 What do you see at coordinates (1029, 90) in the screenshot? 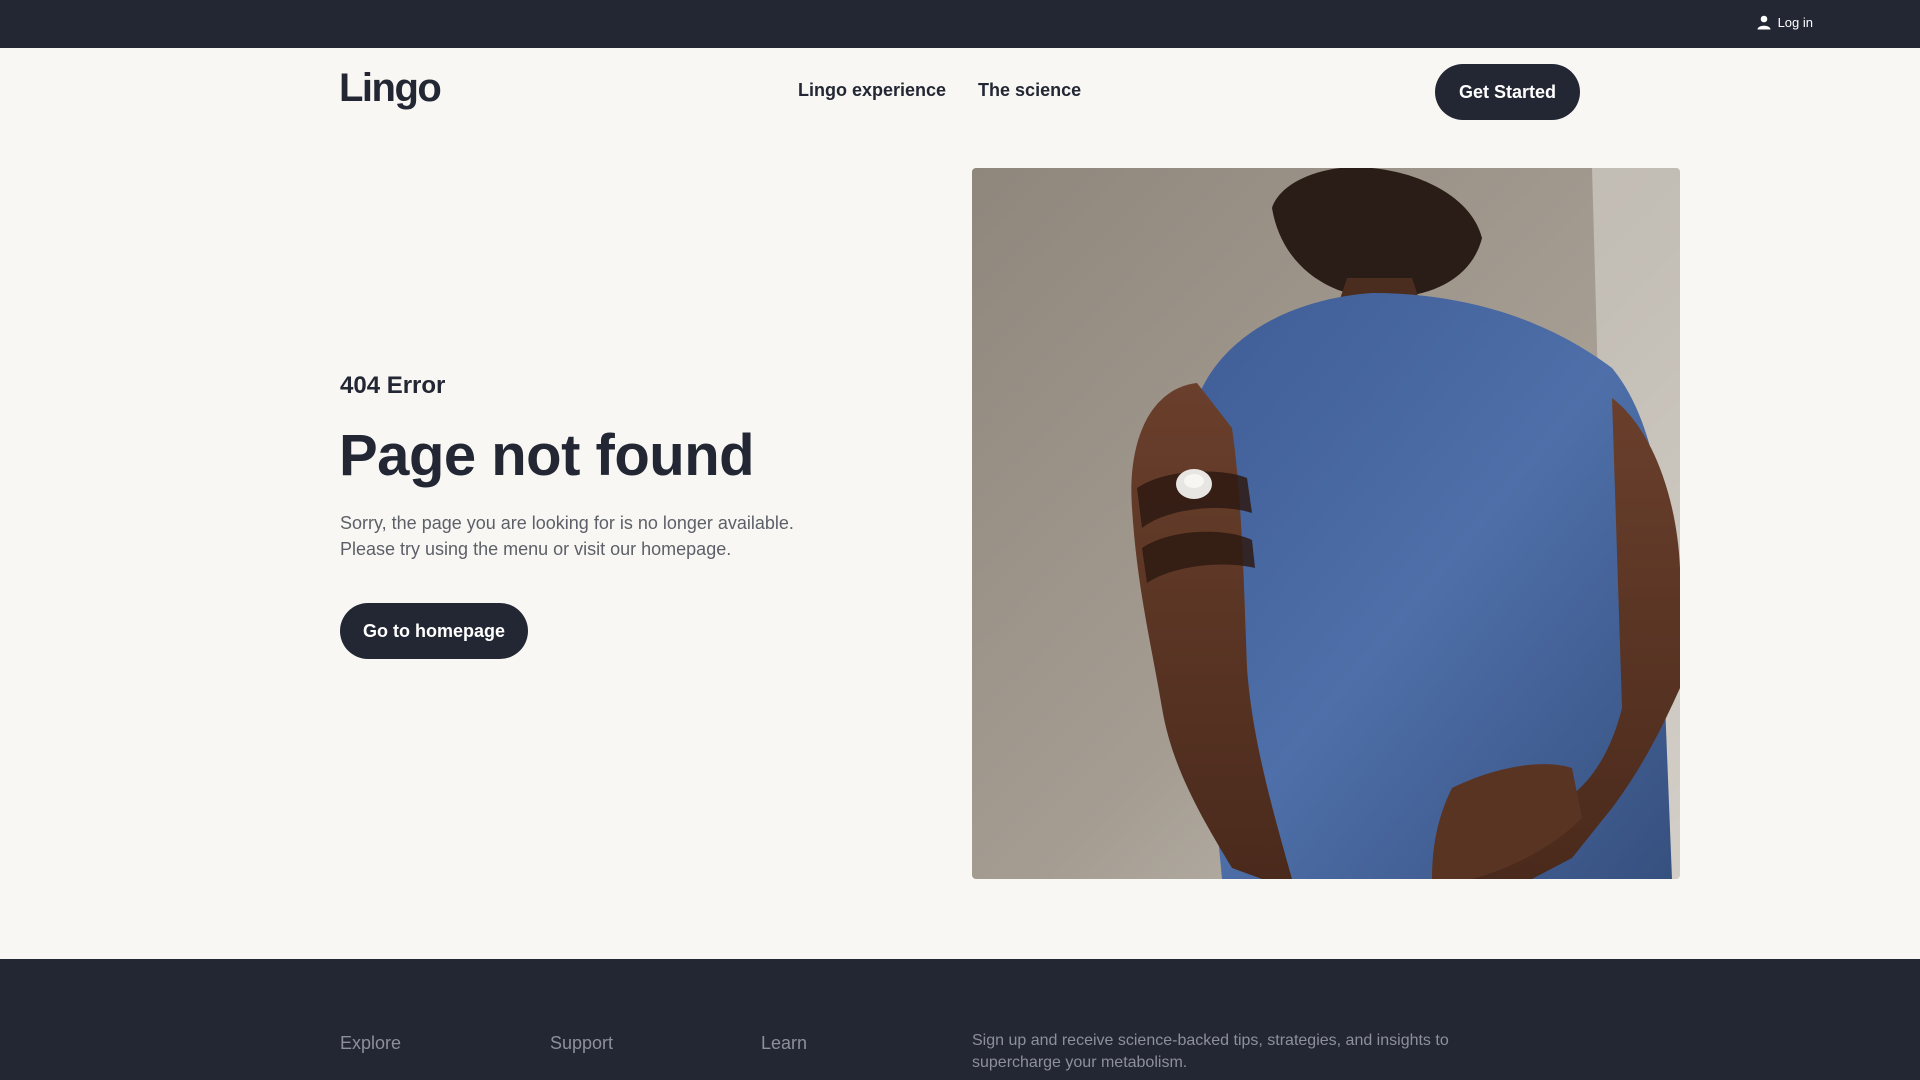
I see `nav-link-the-science: The science` at bounding box center [1029, 90].